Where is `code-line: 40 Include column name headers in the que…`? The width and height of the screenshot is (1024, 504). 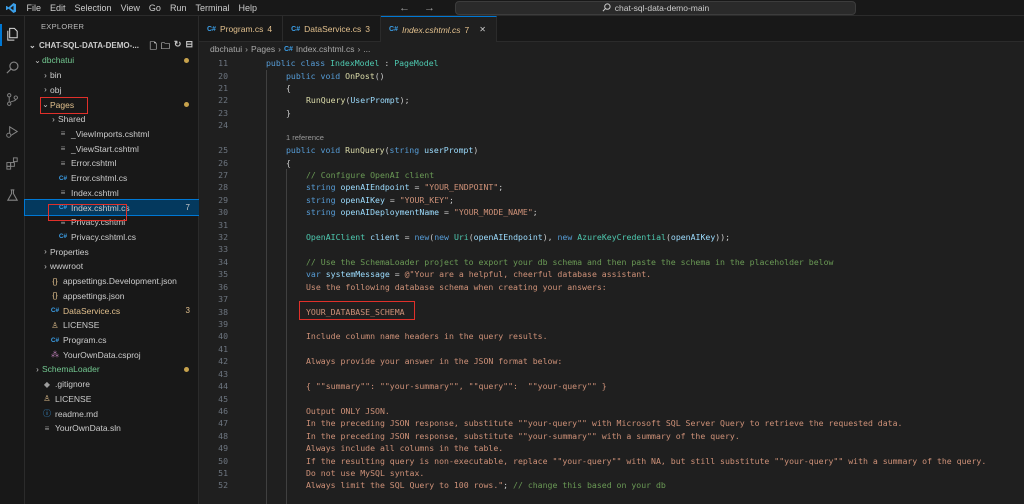
code-line: 40 Include column name headers in the que… is located at coordinates (611, 336).